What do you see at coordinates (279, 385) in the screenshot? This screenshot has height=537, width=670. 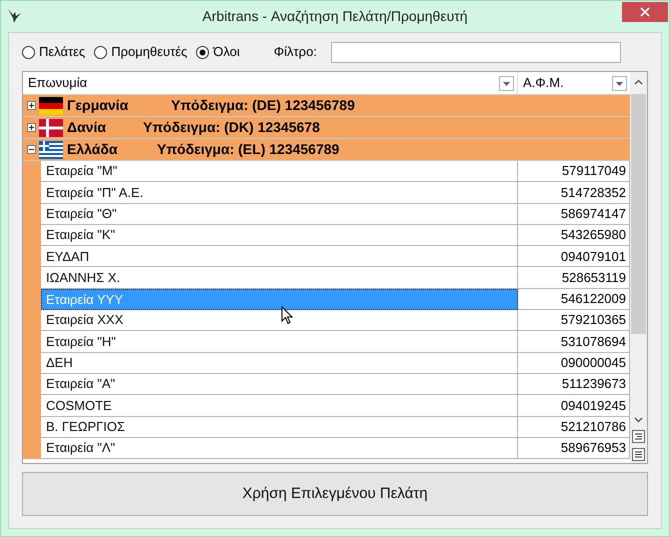 I see `name-cell: Εταιρεία "Α"` at bounding box center [279, 385].